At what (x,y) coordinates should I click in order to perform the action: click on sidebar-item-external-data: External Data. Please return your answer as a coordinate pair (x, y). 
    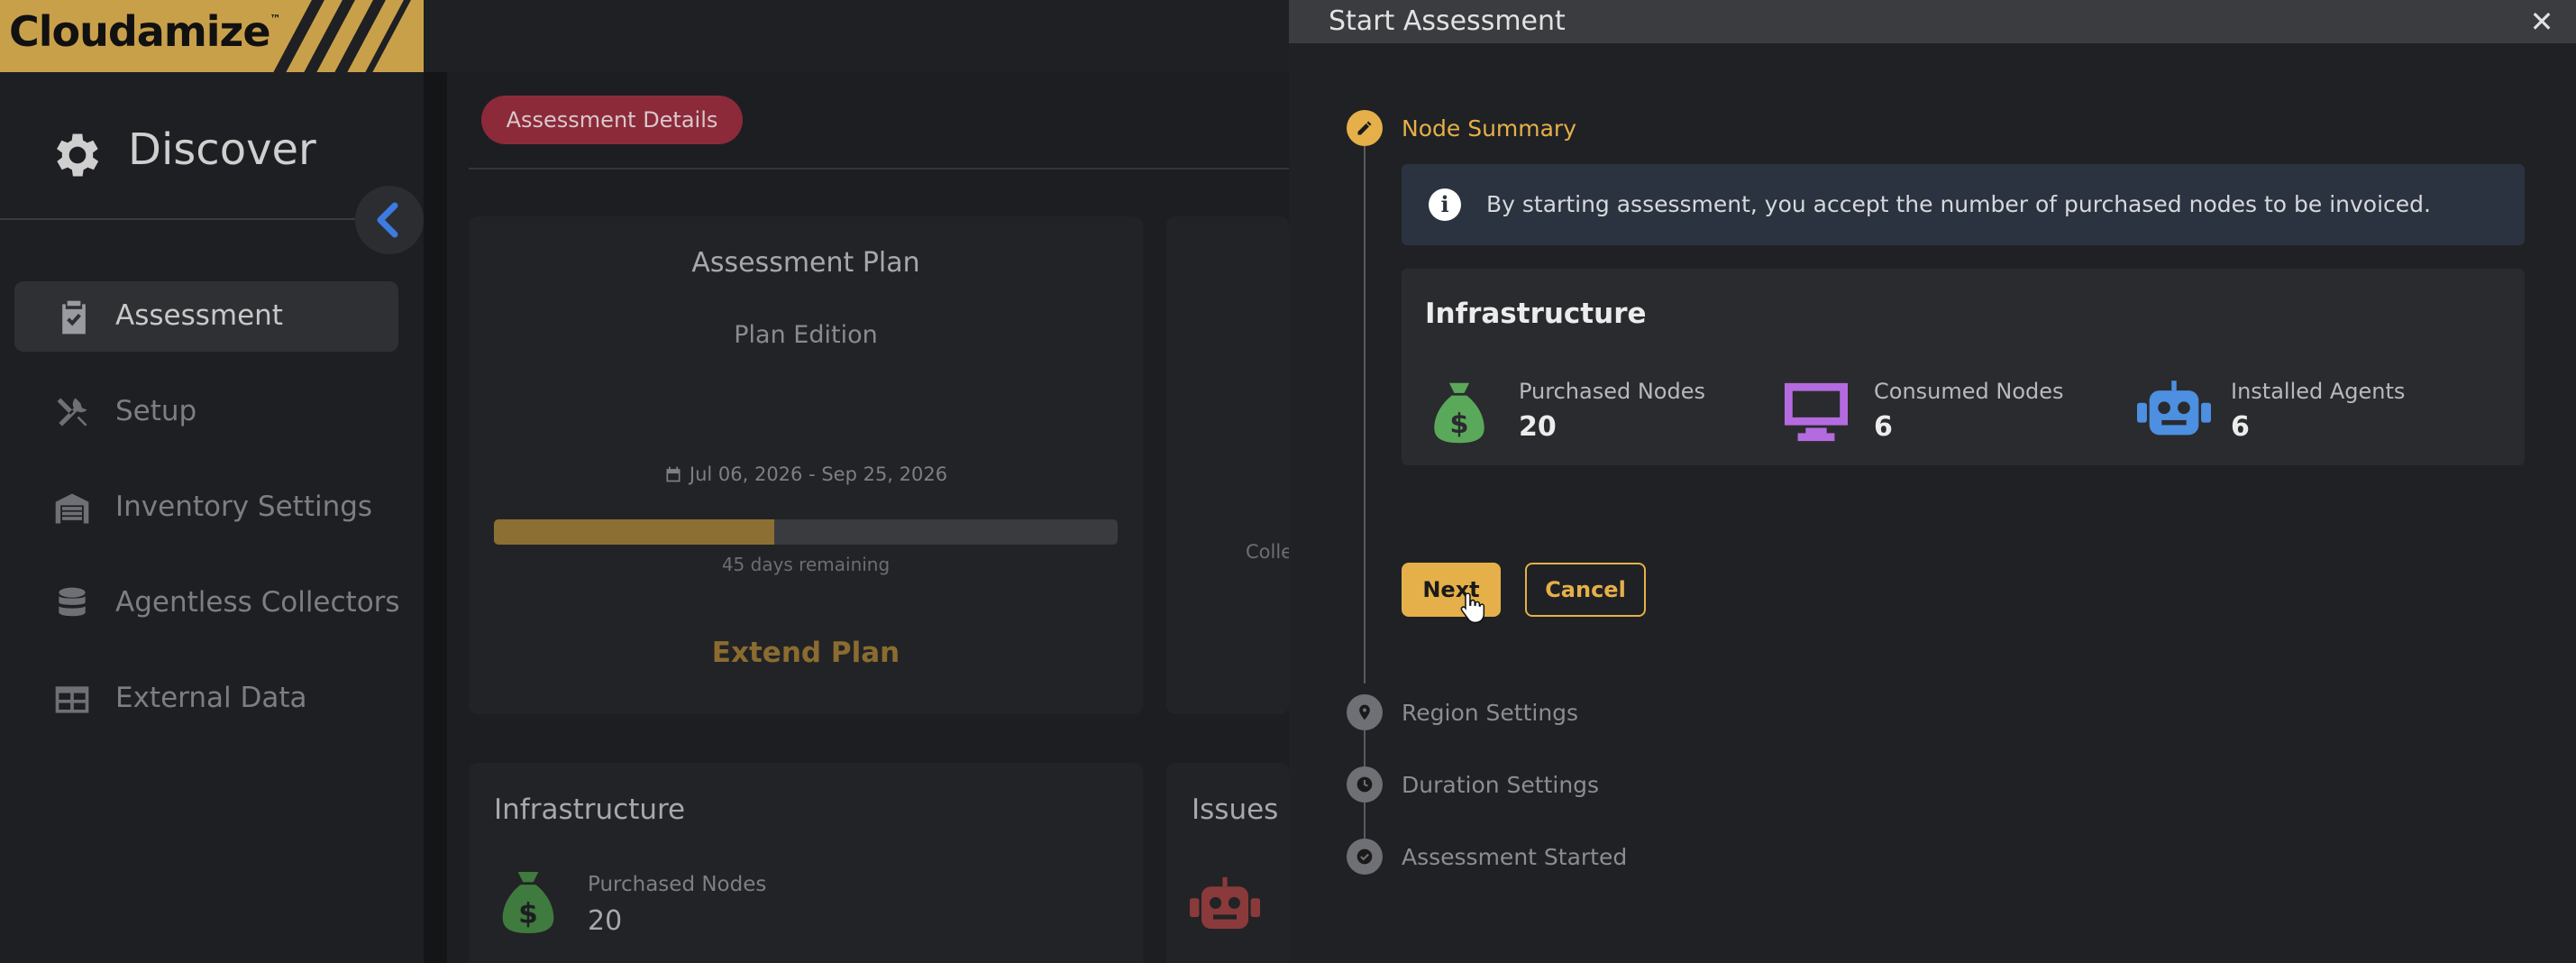
    Looking at the image, I should click on (206, 699).